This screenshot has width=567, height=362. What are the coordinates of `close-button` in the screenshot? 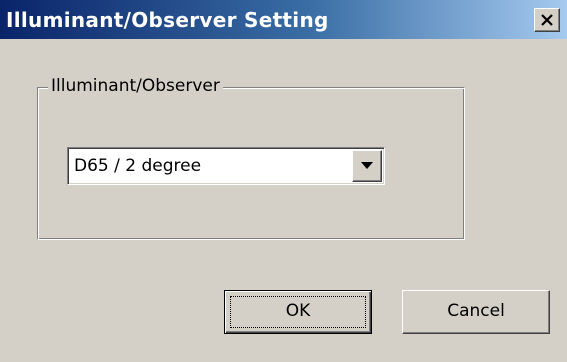 It's located at (547, 20).